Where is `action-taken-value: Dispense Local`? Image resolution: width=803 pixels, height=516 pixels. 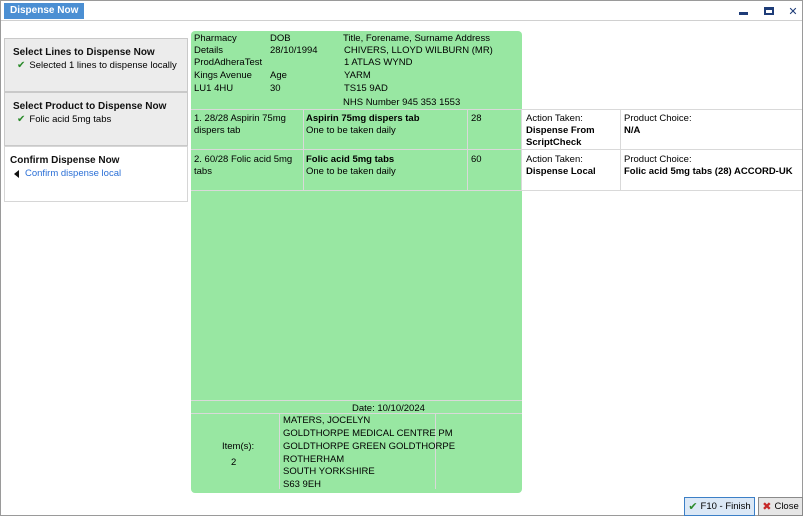
action-taken-value: Dispense Local is located at coordinates (561, 171).